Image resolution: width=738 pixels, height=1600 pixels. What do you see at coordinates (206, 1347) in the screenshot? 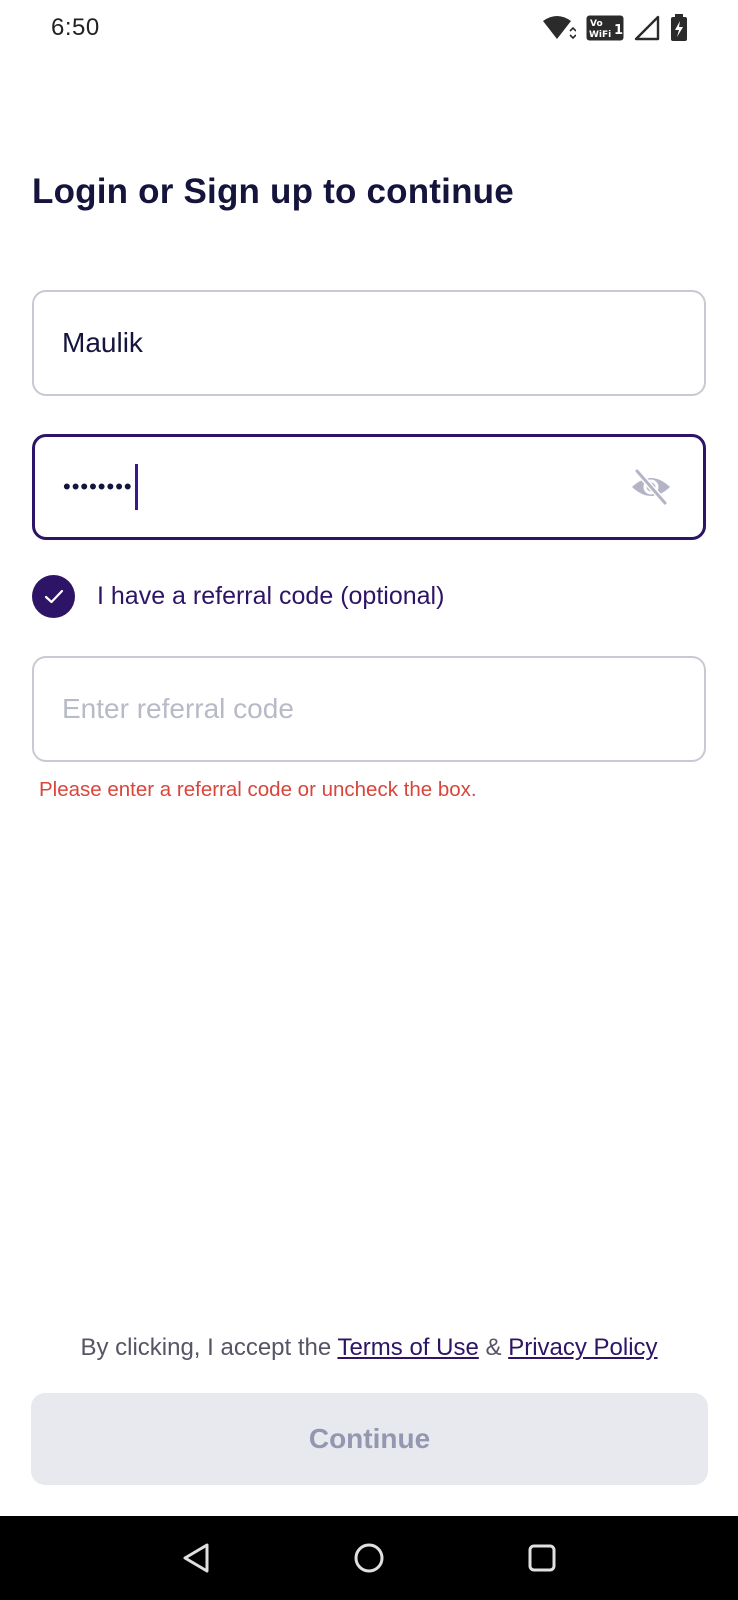
I see `terms-prefix: By clicking, I accept the` at bounding box center [206, 1347].